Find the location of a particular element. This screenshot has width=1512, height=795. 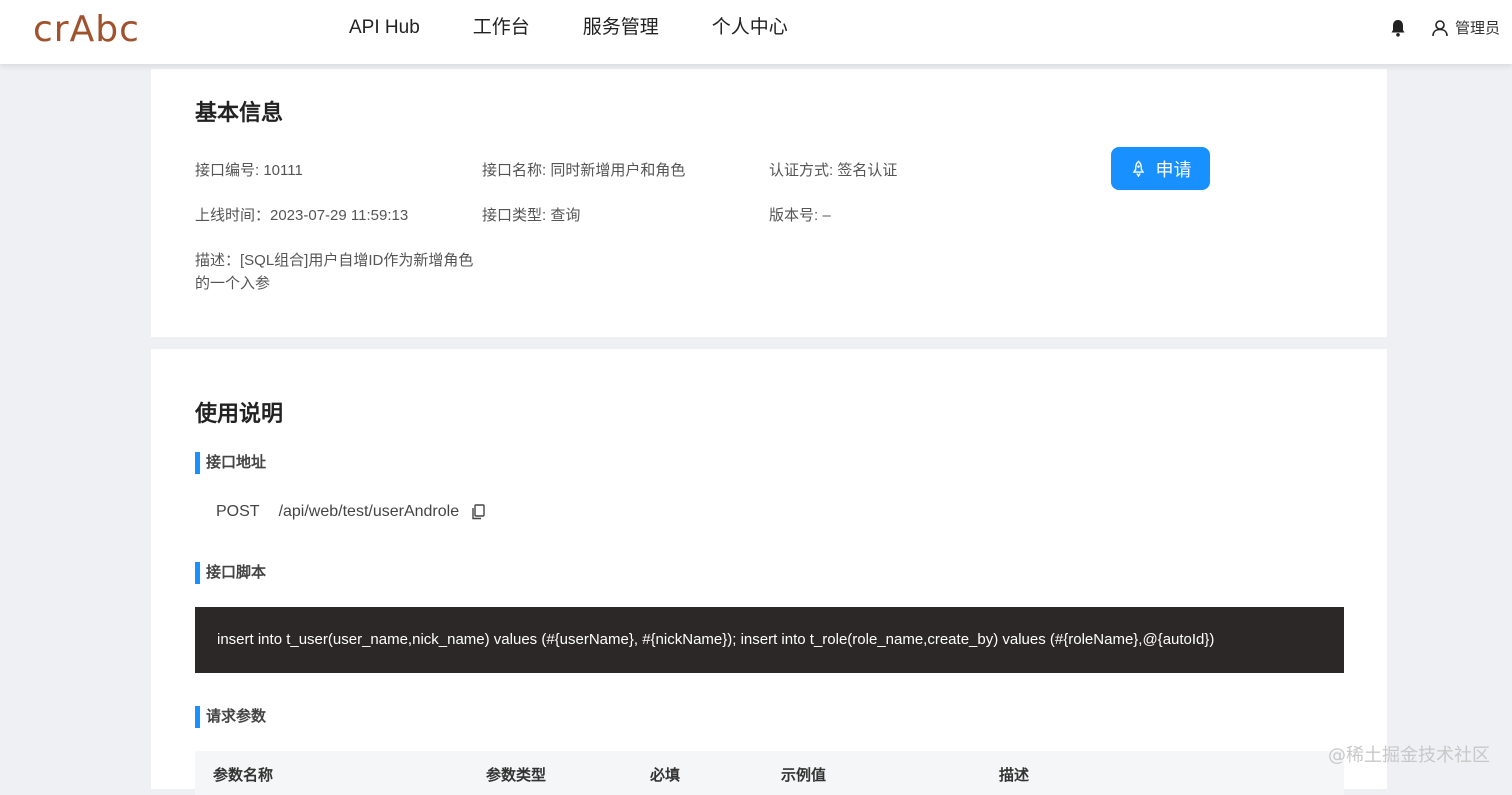

nav-item-workbench: 工作台 is located at coordinates (501, 28).